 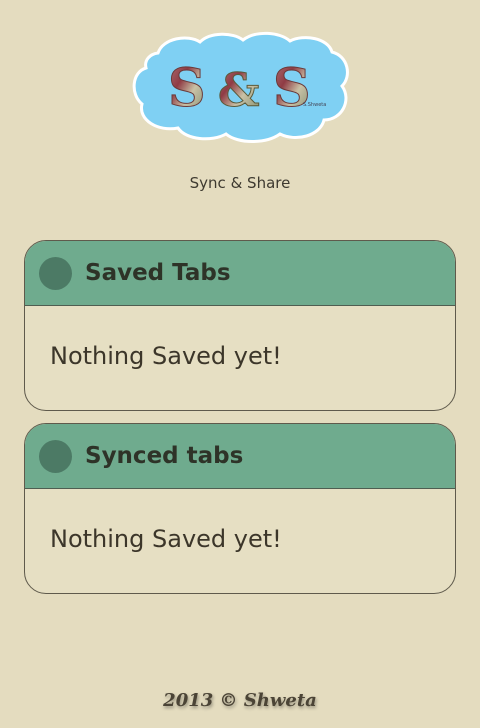 What do you see at coordinates (166, 539) in the screenshot?
I see `synced-tabs-empty-message: Nothing Saved yet!` at bounding box center [166, 539].